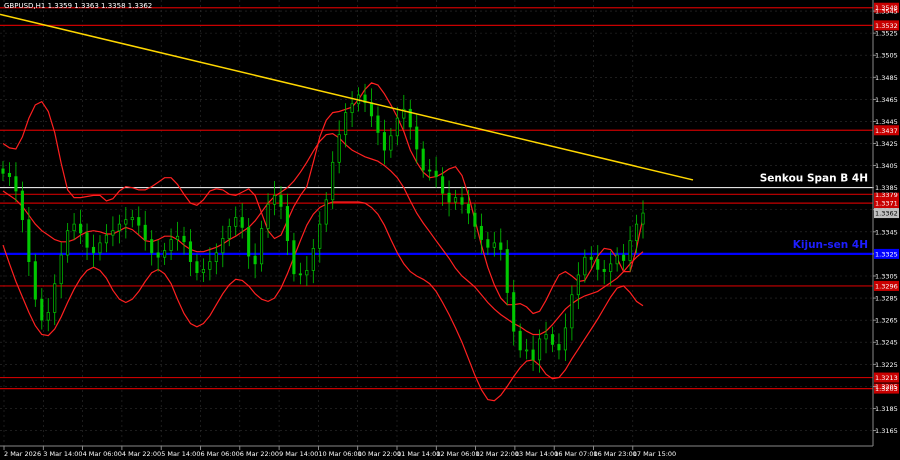 Image resolution: width=900 pixels, height=460 pixels. Describe the element at coordinates (886, 34) in the screenshot. I see `y-tick-label: 1.3525` at that location.